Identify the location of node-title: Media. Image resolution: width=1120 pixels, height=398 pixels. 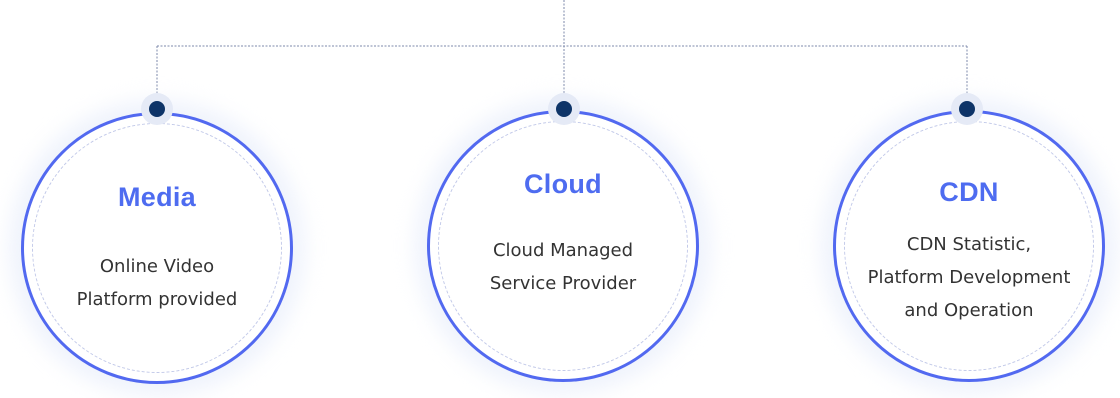
(157, 197).